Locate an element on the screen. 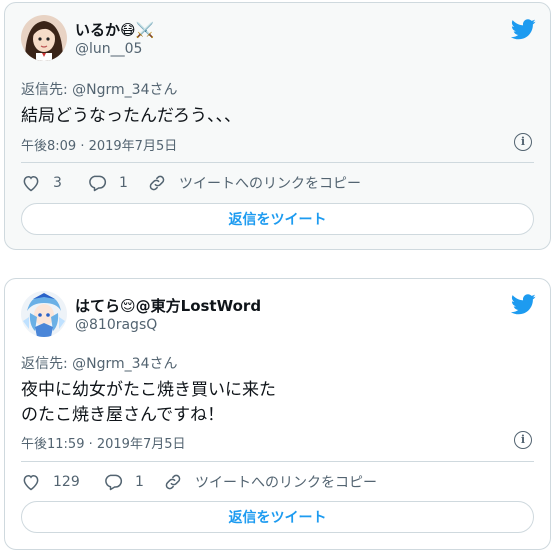 This screenshot has width=556, height=552. user-handle: @810ragsQ is located at coordinates (116, 325).